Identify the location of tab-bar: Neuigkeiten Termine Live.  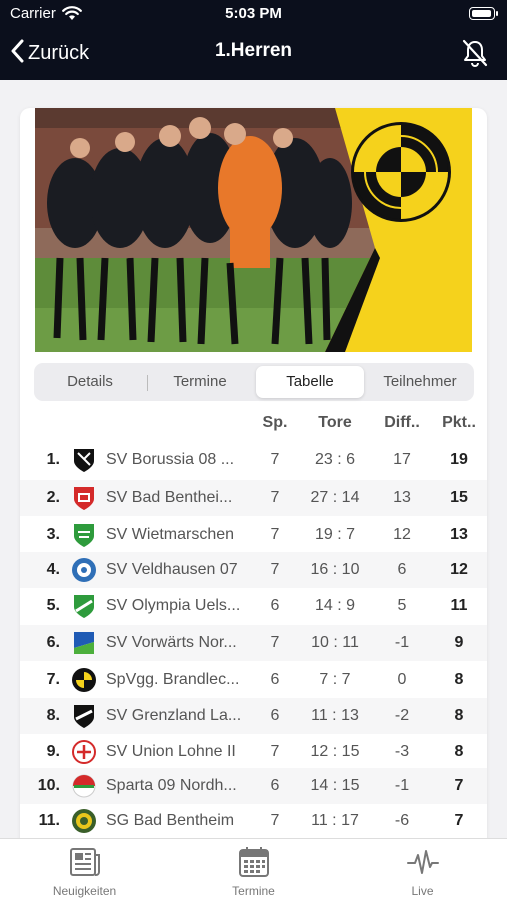
(253, 869).